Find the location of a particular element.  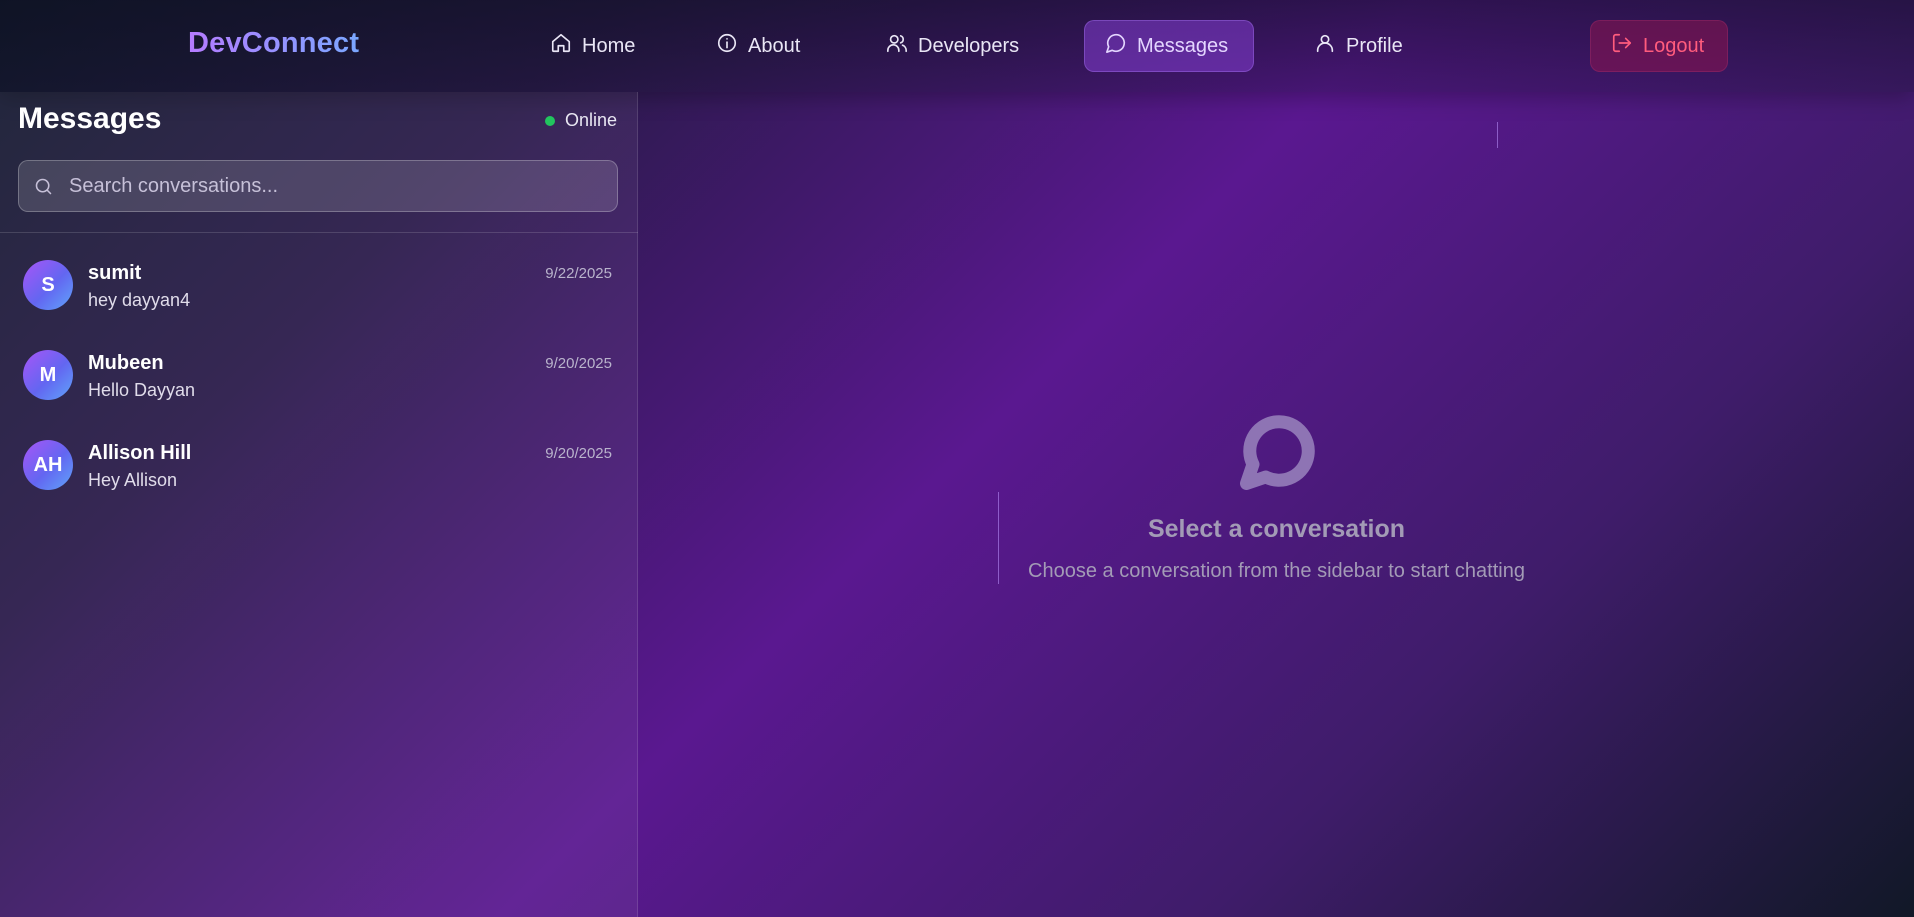

nav-home-label: Home is located at coordinates (609, 45).